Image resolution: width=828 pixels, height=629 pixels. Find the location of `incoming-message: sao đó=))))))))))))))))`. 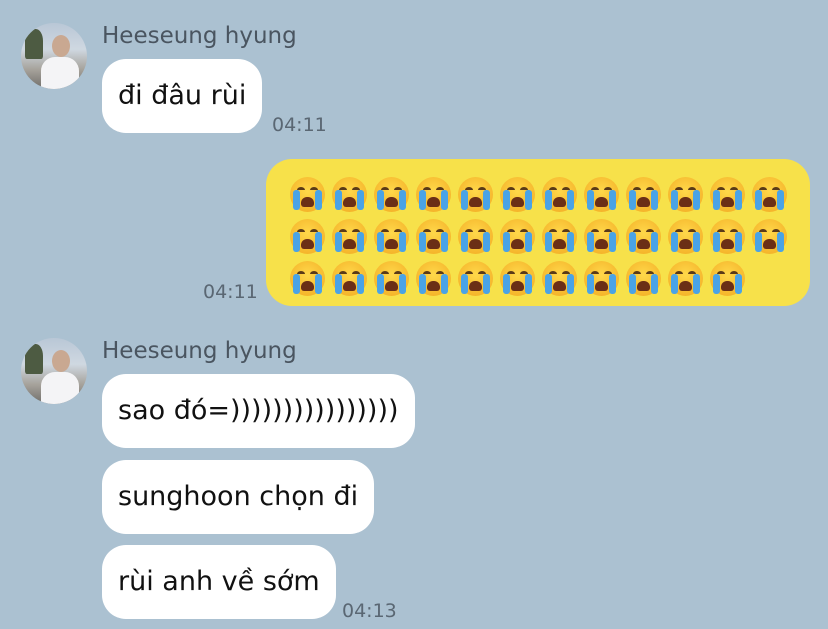

incoming-message: sao đó=)))))))))))))))) is located at coordinates (258, 411).